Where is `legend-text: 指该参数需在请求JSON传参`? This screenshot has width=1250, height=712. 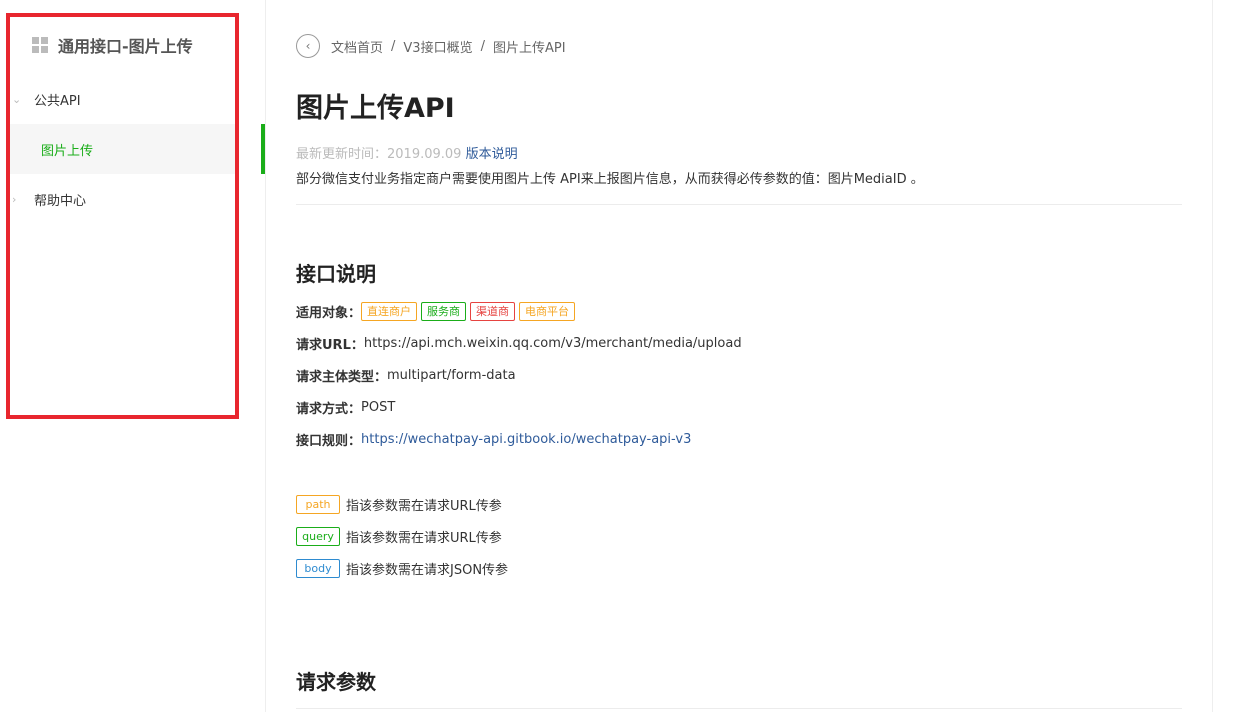
legend-text: 指该参数需在请求JSON传参 is located at coordinates (427, 570).